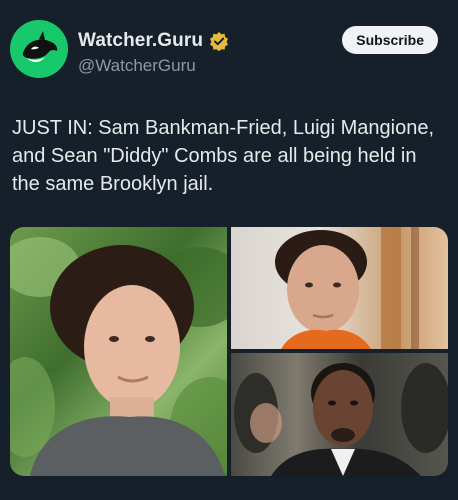  I want to click on account-handle: @WatcherGuru, so click(137, 66).